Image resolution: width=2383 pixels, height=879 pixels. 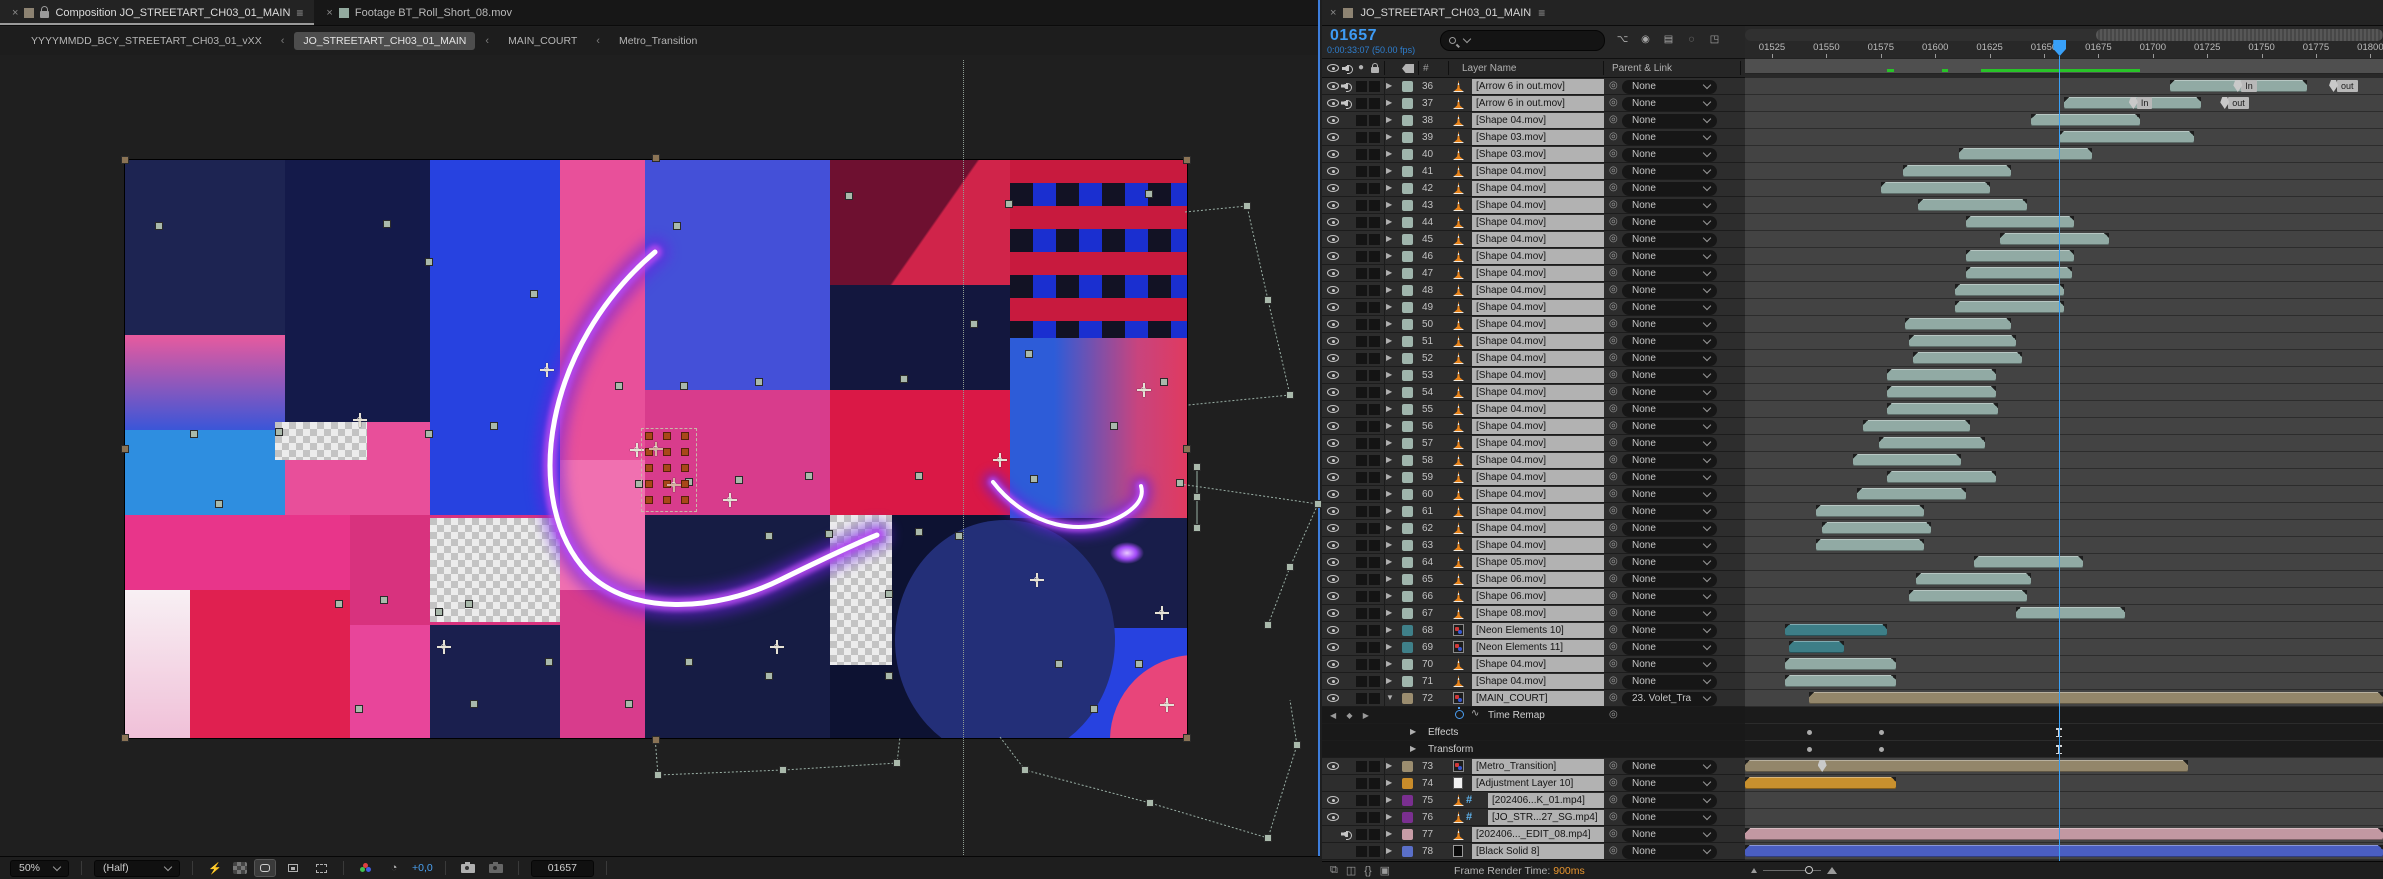 I want to click on layer-name: [Arrow 6 in out.mov], so click(x=1538, y=103).